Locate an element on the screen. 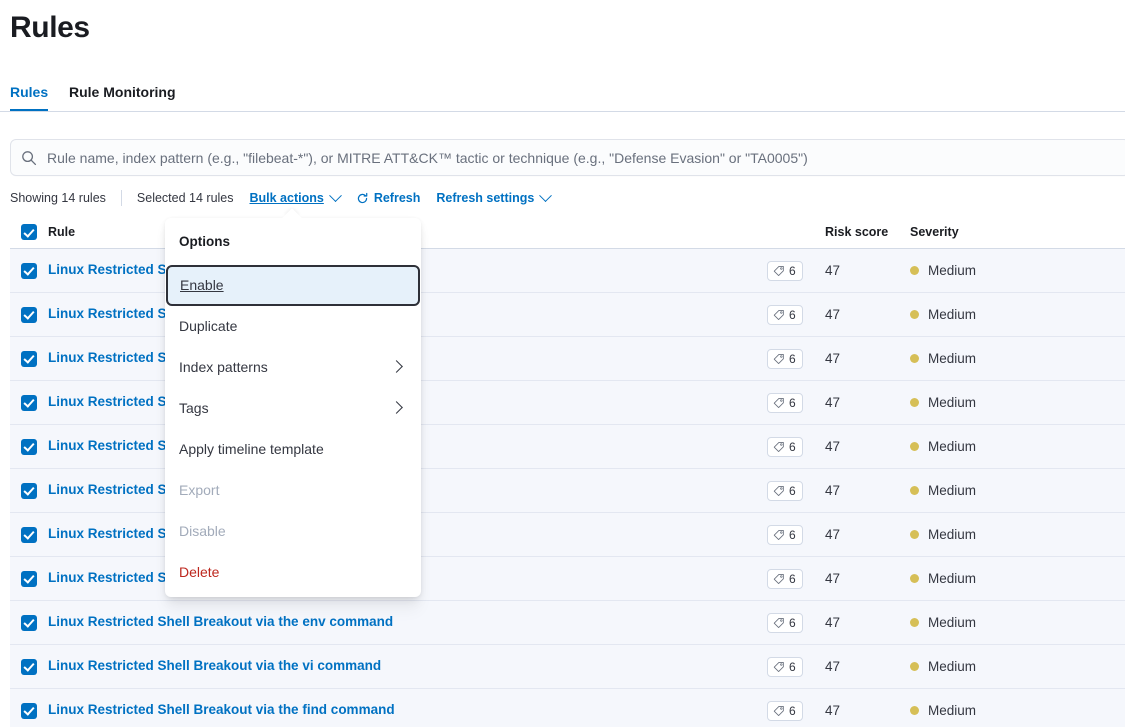 The height and width of the screenshot is (727, 1125). popover-item-index-patterns: Index patterns is located at coordinates (293, 367).